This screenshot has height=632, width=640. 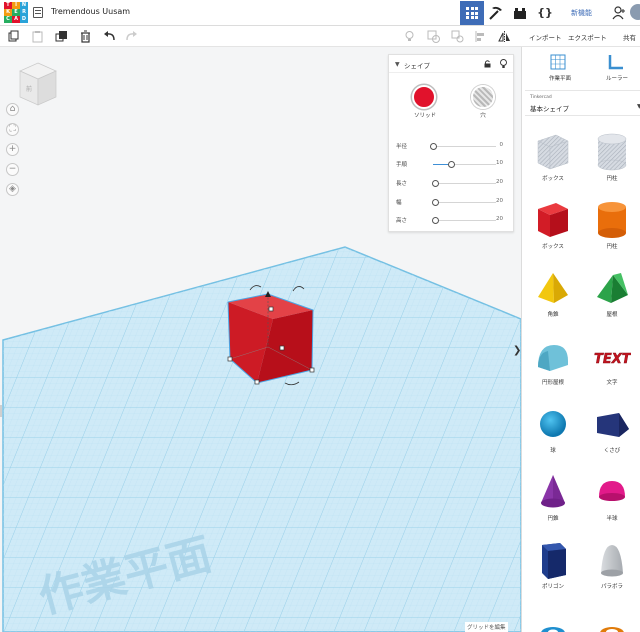 What do you see at coordinates (552, 493) in the screenshot?
I see `shape-tile-cone: 円錐` at bounding box center [552, 493].